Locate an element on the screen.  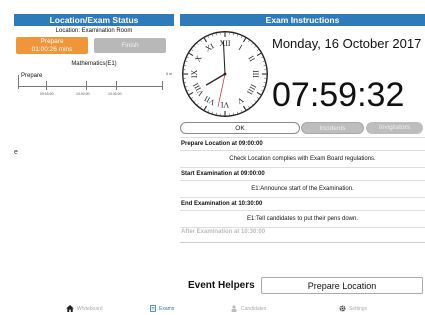
instruction-title: Start Examination at 09:00:00 is located at coordinates (302, 173).